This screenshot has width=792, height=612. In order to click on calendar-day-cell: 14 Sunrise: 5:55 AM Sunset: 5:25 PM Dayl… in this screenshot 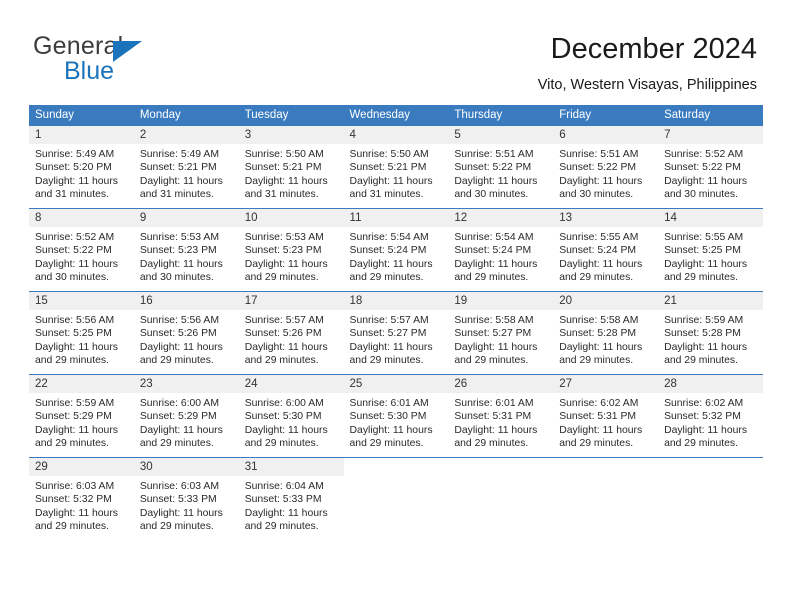, I will do `click(710, 250)`.